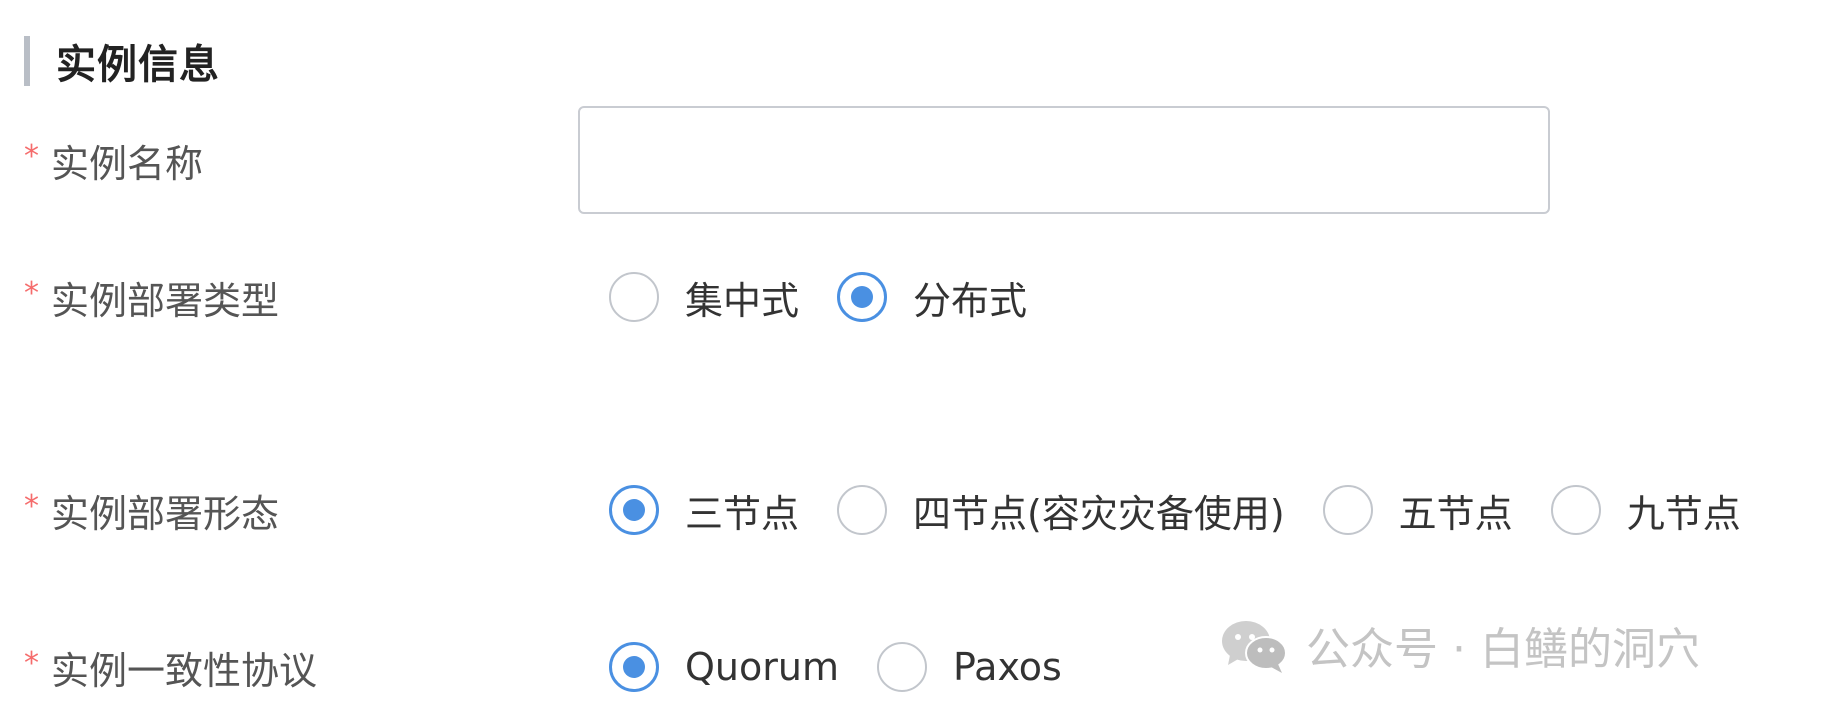  I want to click on form-row-deployment-form: * 实例部署形态 三节点 四节点(容灾灾备使用) 五节点 九节点, so click(936, 510).